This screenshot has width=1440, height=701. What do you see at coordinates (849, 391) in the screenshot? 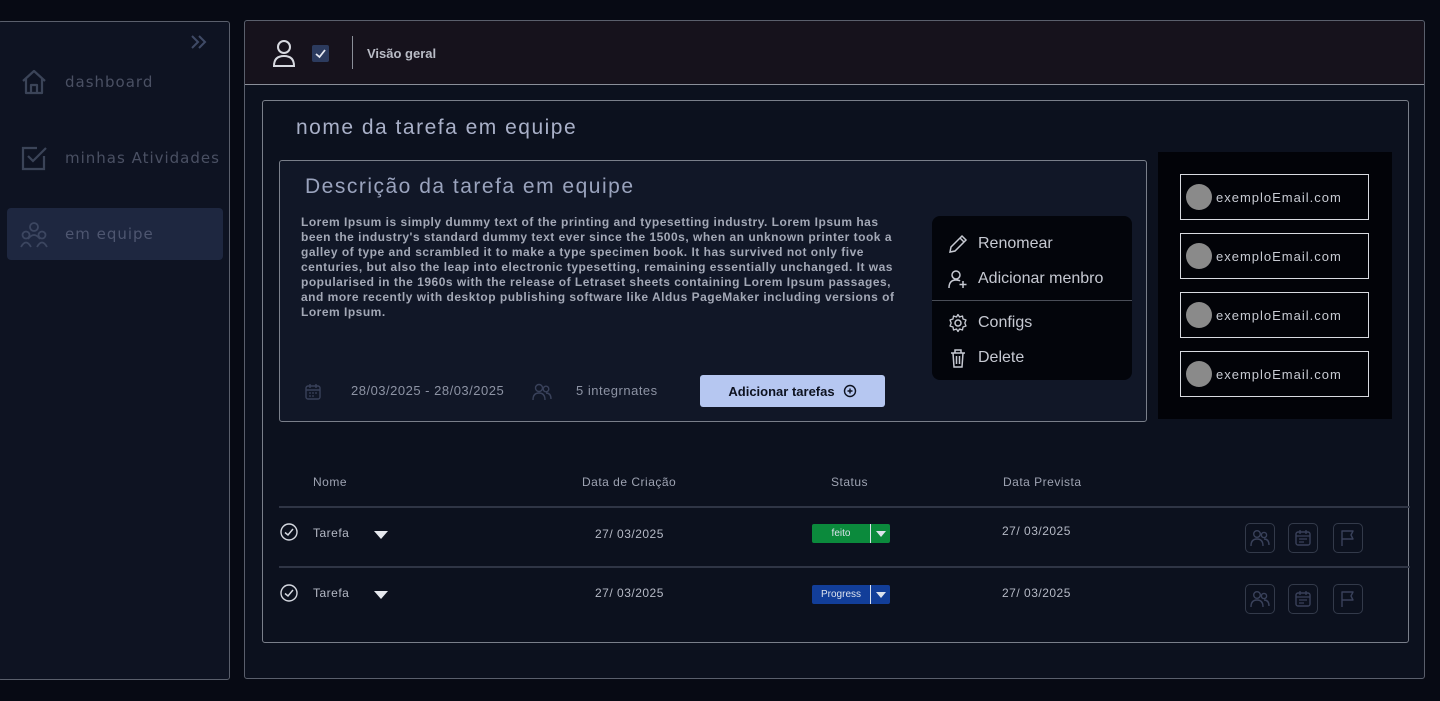
I see `plus-circle-icon` at bounding box center [849, 391].